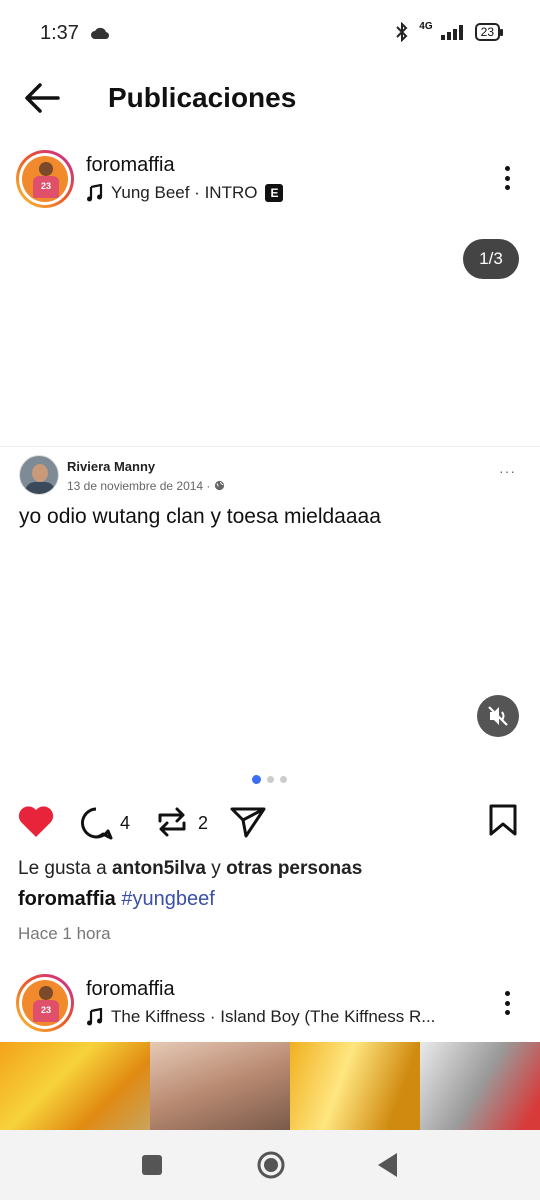 Image resolution: width=540 pixels, height=1200 pixels. I want to click on cloud-icon, so click(100, 33).